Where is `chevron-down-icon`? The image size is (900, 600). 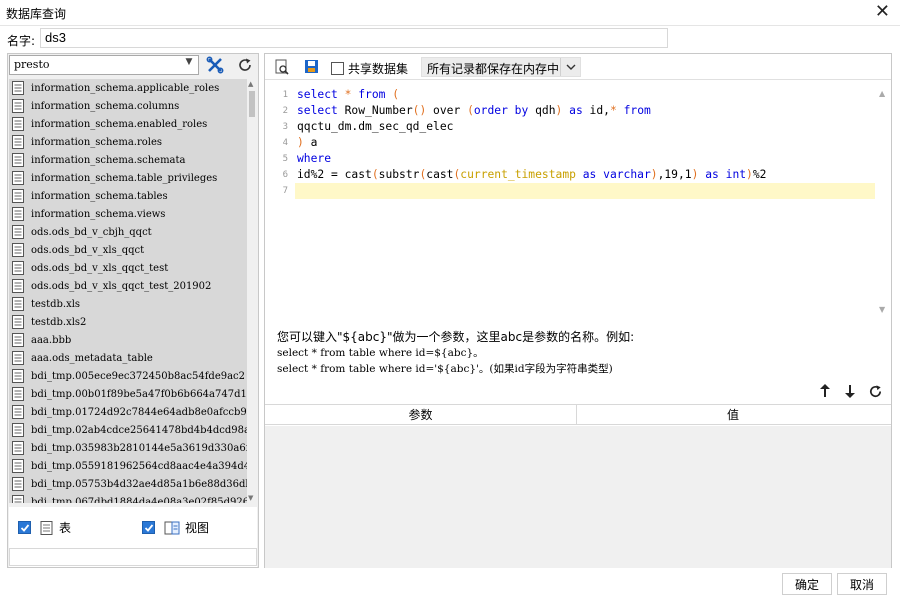 chevron-down-icon is located at coordinates (570, 67).